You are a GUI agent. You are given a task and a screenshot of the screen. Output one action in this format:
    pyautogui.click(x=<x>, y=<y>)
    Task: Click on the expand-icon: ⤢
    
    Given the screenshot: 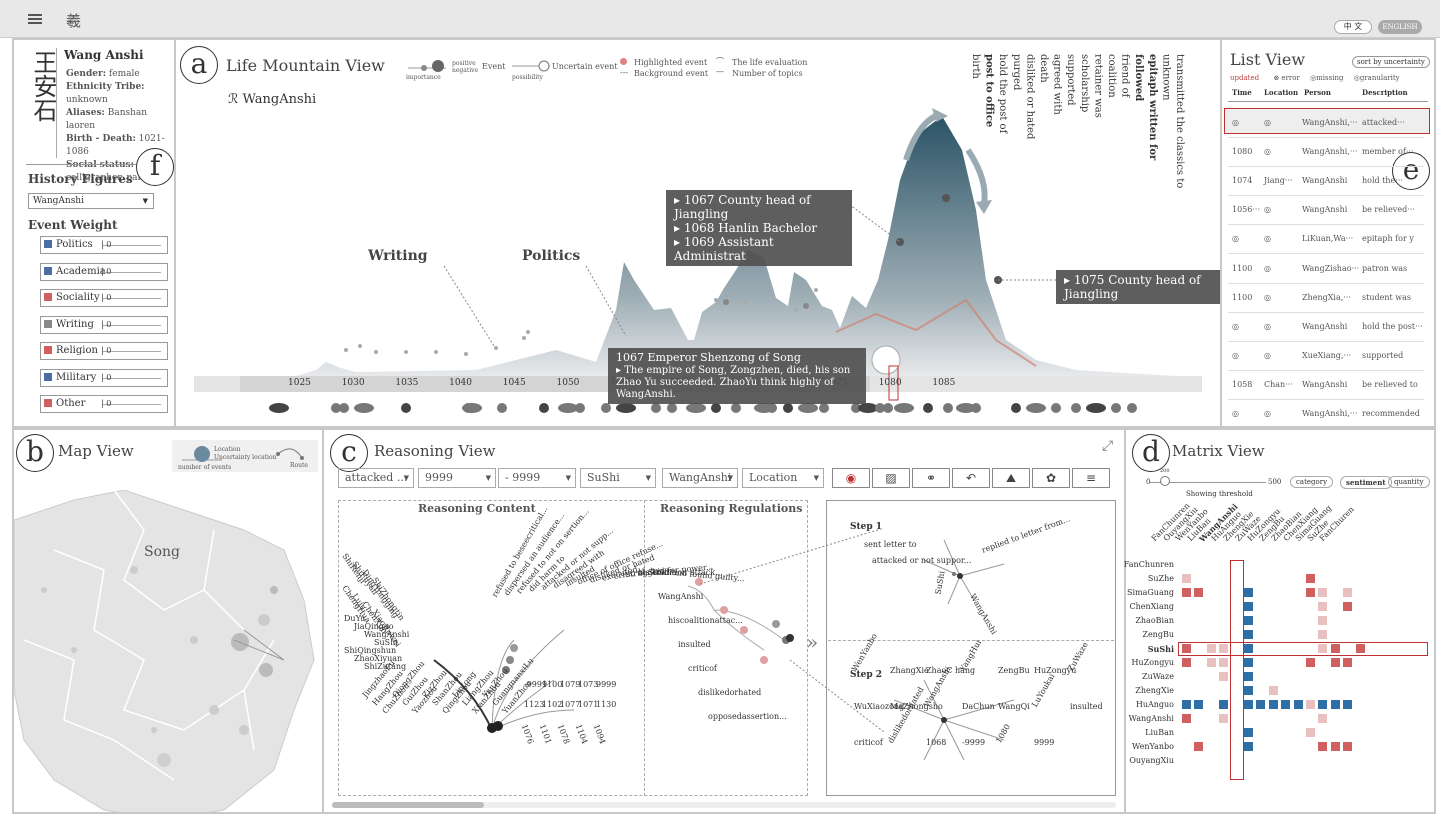 What is the action you would take?
    pyautogui.click(x=1107, y=446)
    